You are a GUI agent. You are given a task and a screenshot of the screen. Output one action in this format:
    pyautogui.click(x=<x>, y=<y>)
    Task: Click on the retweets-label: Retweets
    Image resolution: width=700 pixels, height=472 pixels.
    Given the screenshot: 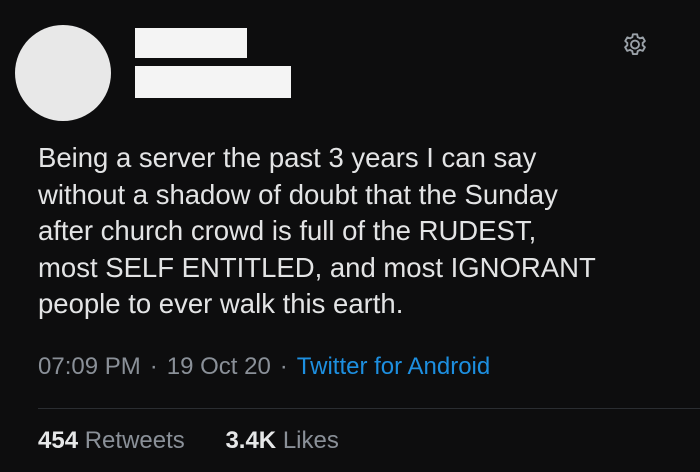 What is the action you would take?
    pyautogui.click(x=134, y=440)
    